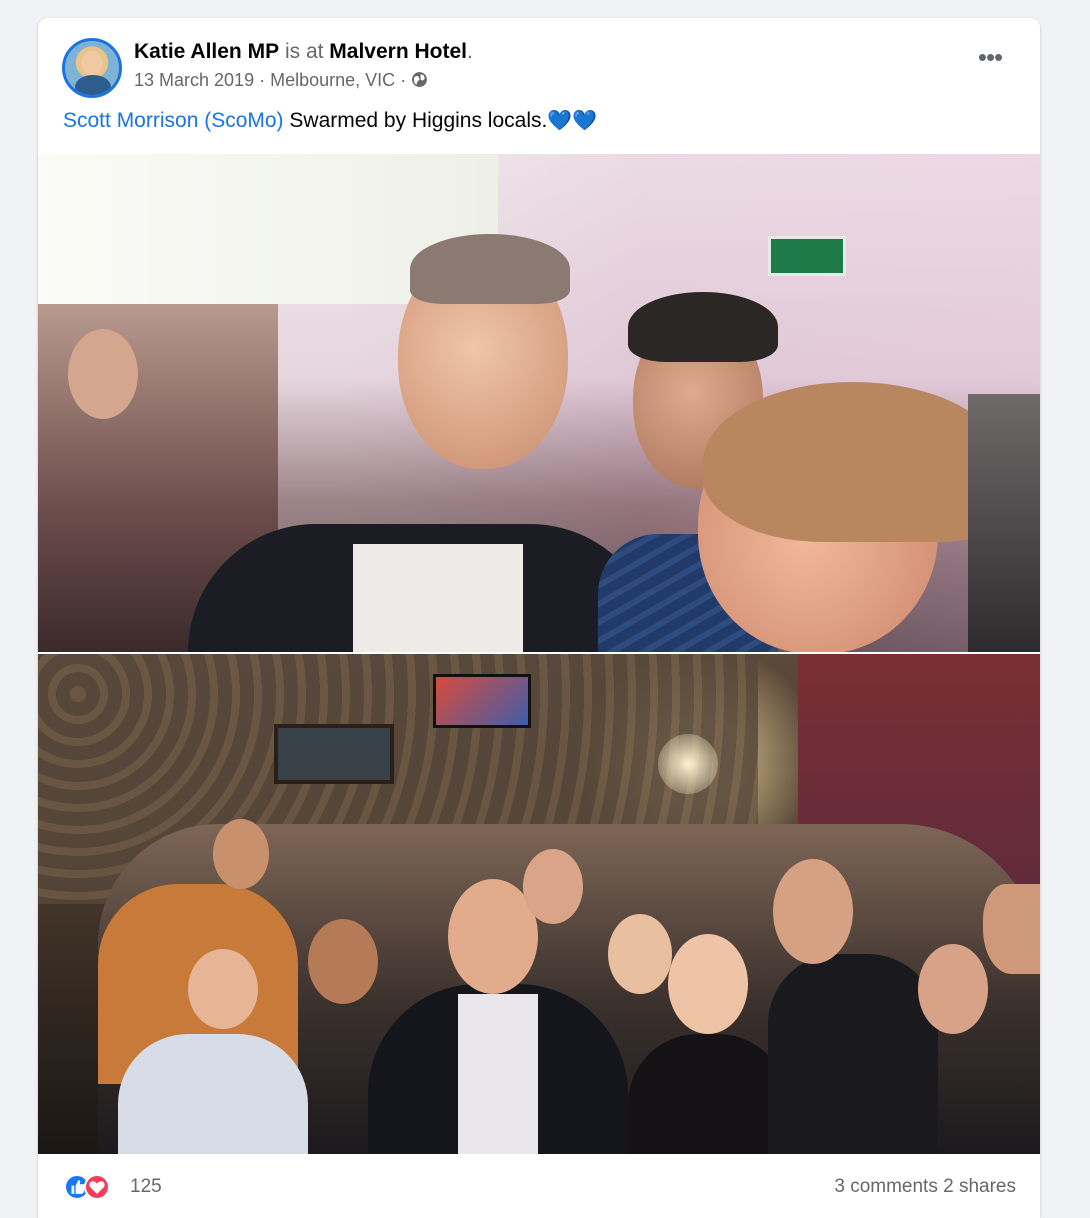  What do you see at coordinates (853, 462) in the screenshot?
I see `woman-right-hair` at bounding box center [853, 462].